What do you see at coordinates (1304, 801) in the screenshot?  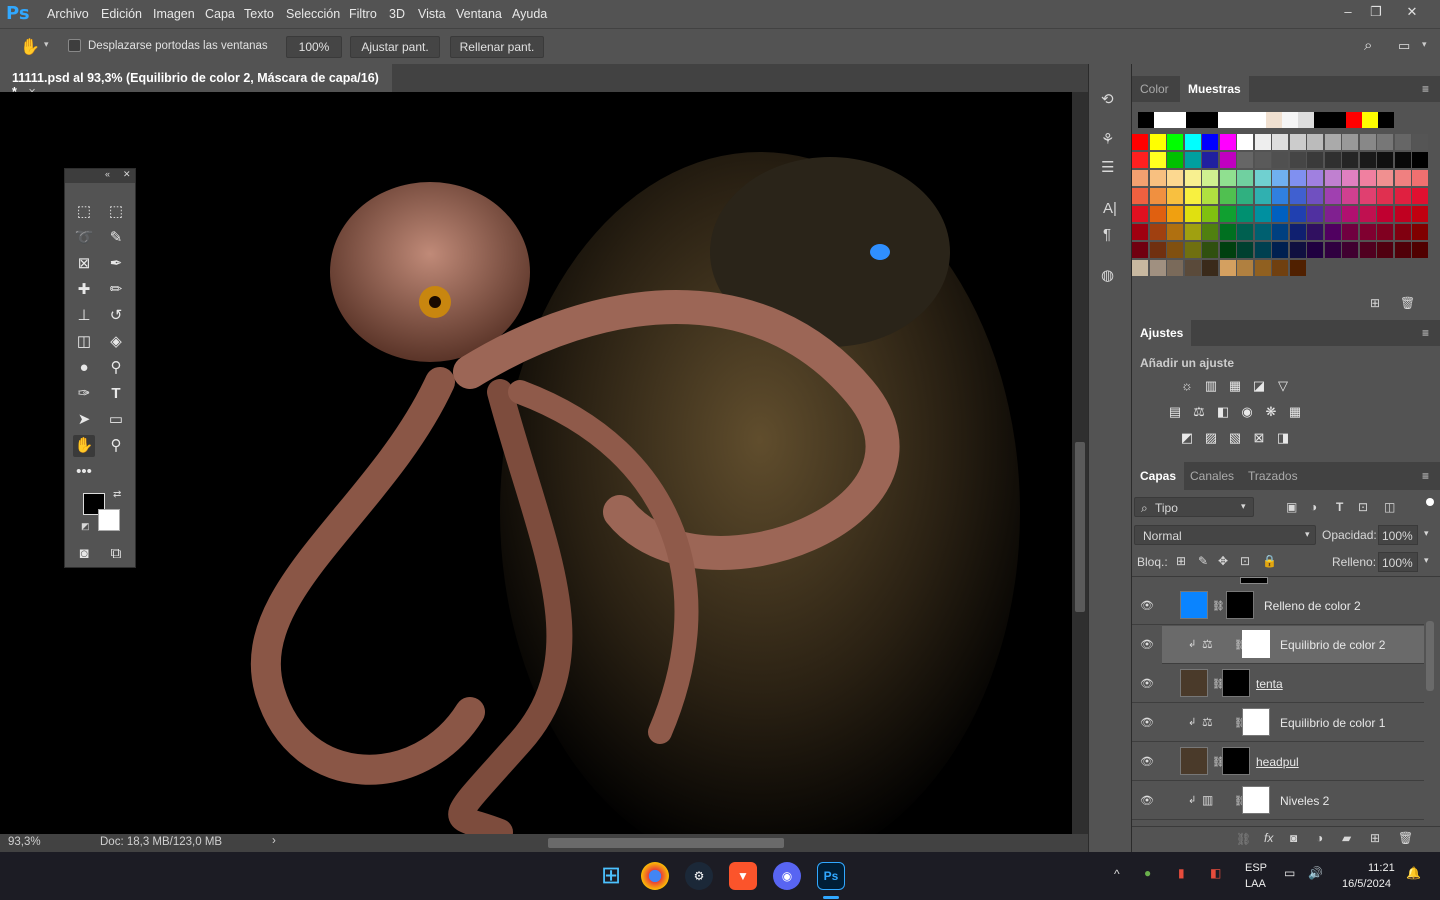 I see `layer-name: Niveles 2` at bounding box center [1304, 801].